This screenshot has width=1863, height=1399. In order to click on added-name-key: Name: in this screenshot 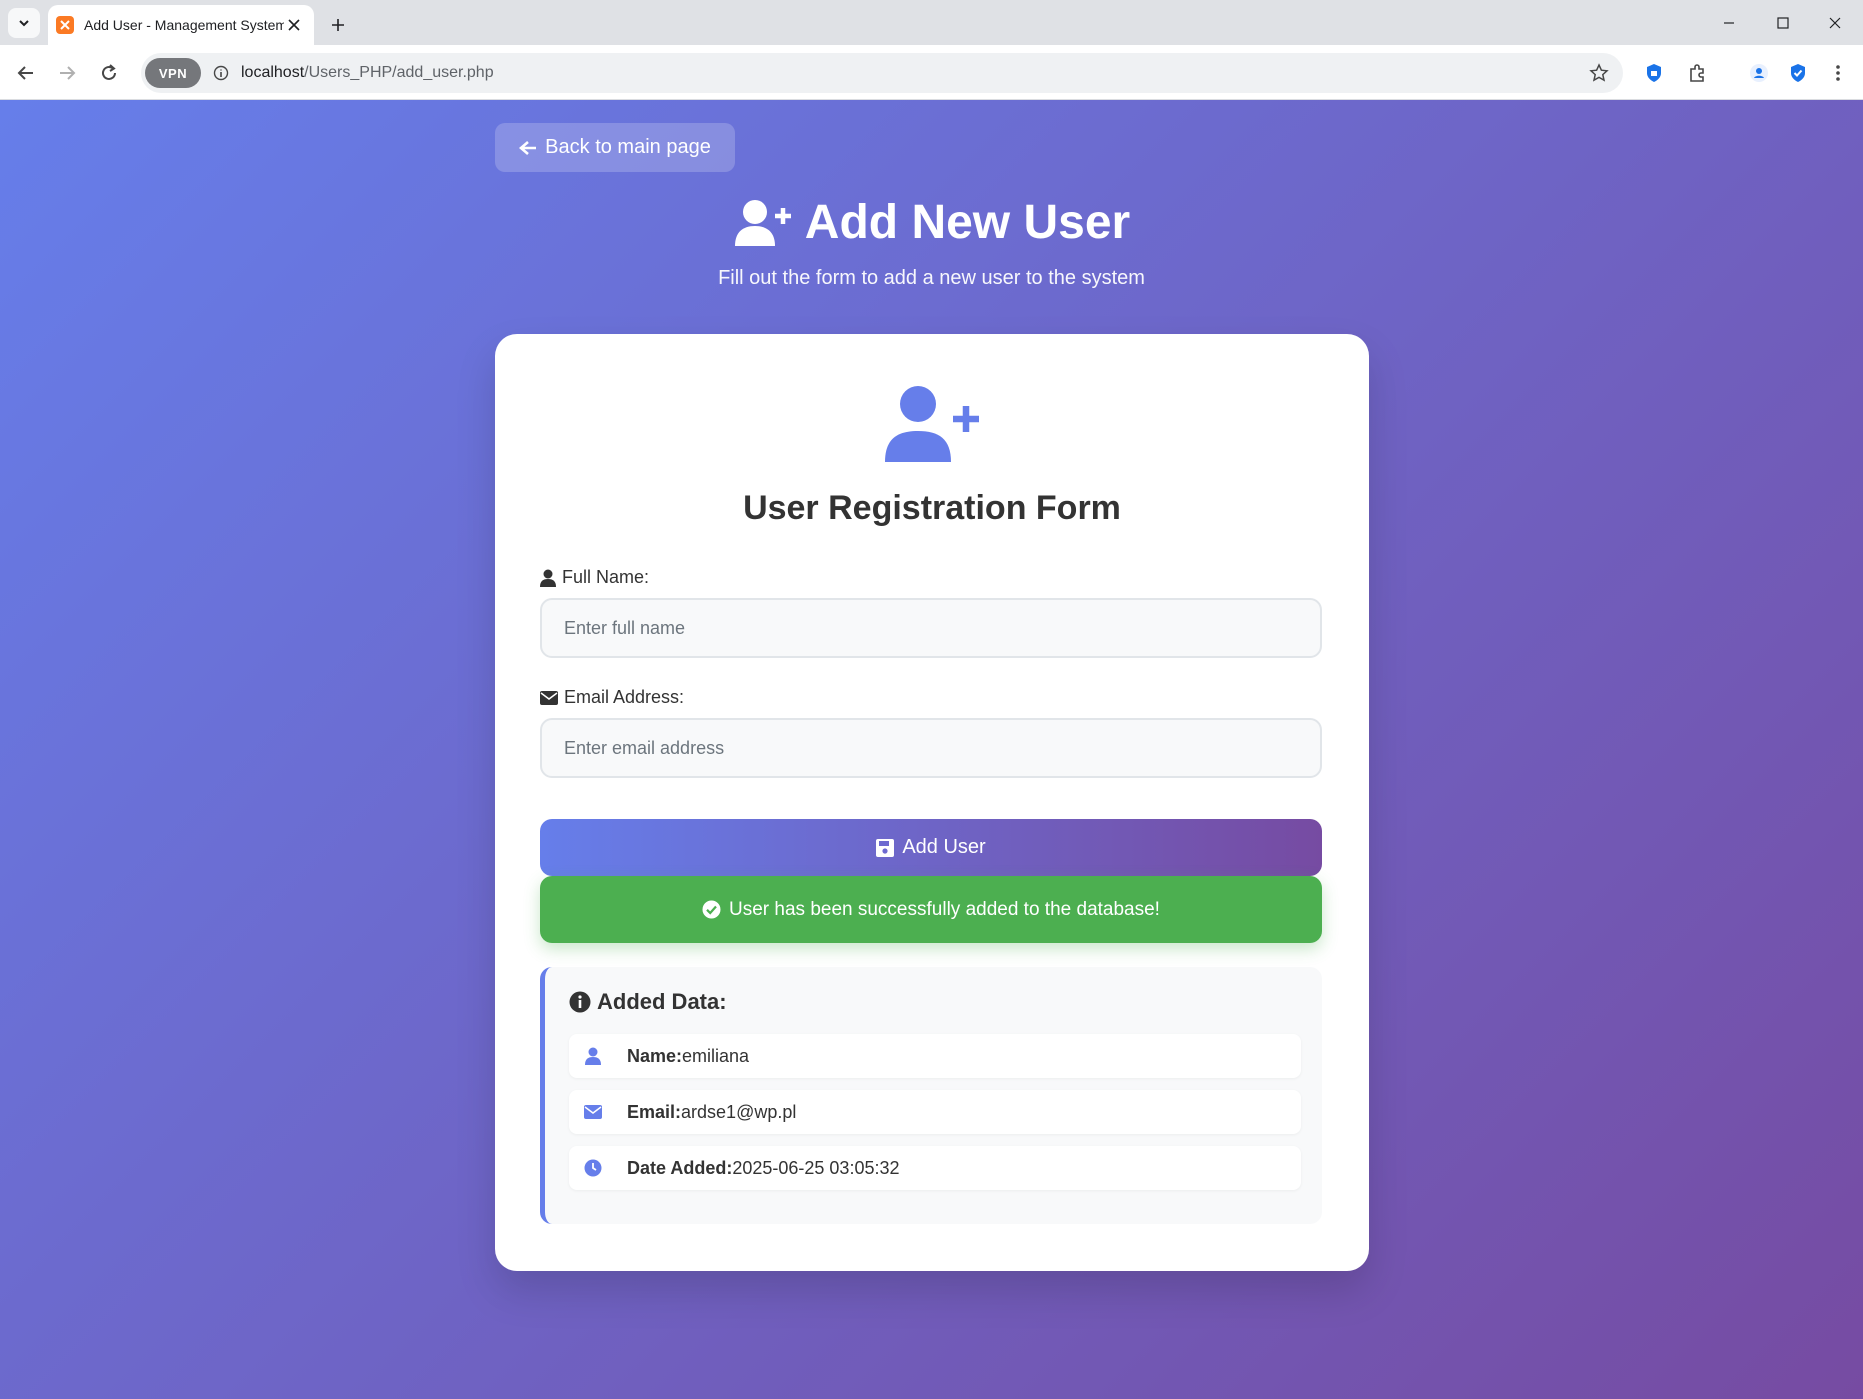, I will do `click(655, 1055)`.